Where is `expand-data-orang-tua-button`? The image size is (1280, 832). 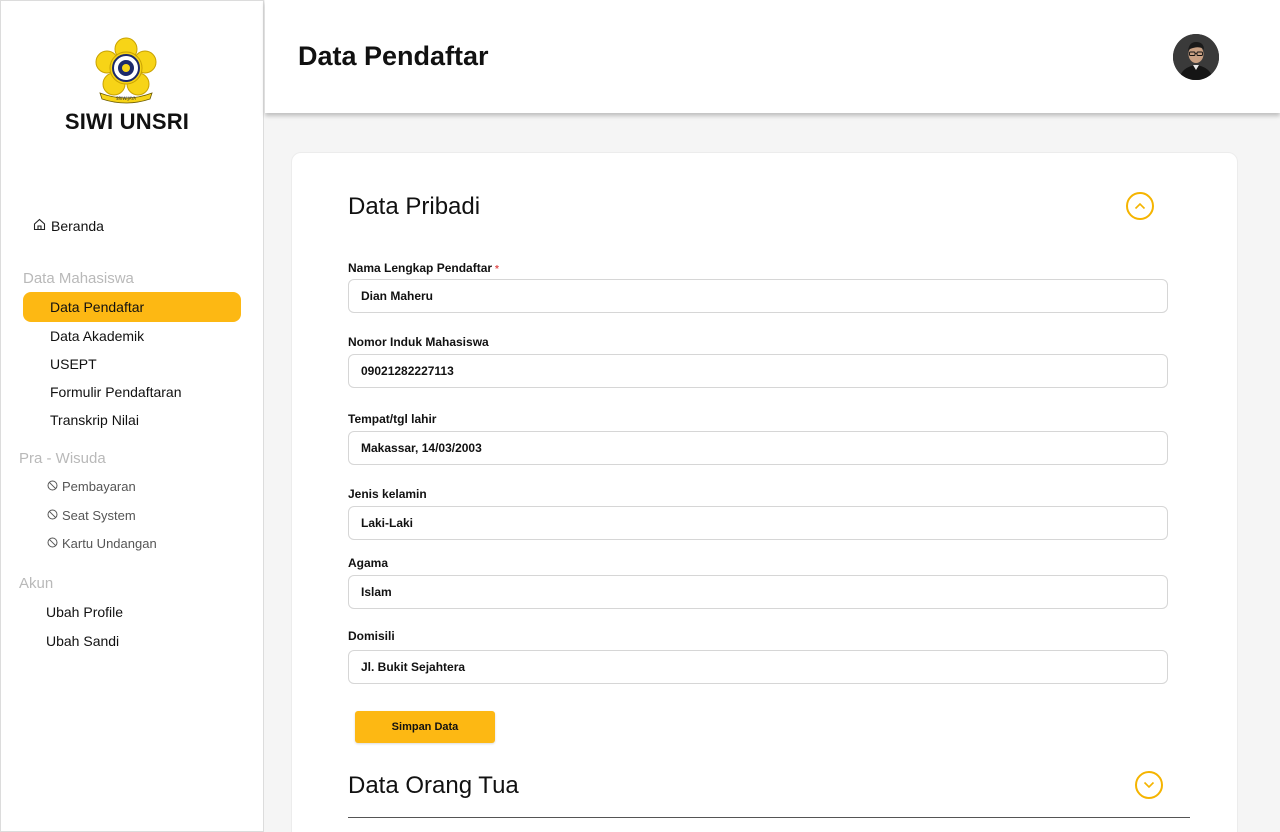 expand-data-orang-tua-button is located at coordinates (1149, 785).